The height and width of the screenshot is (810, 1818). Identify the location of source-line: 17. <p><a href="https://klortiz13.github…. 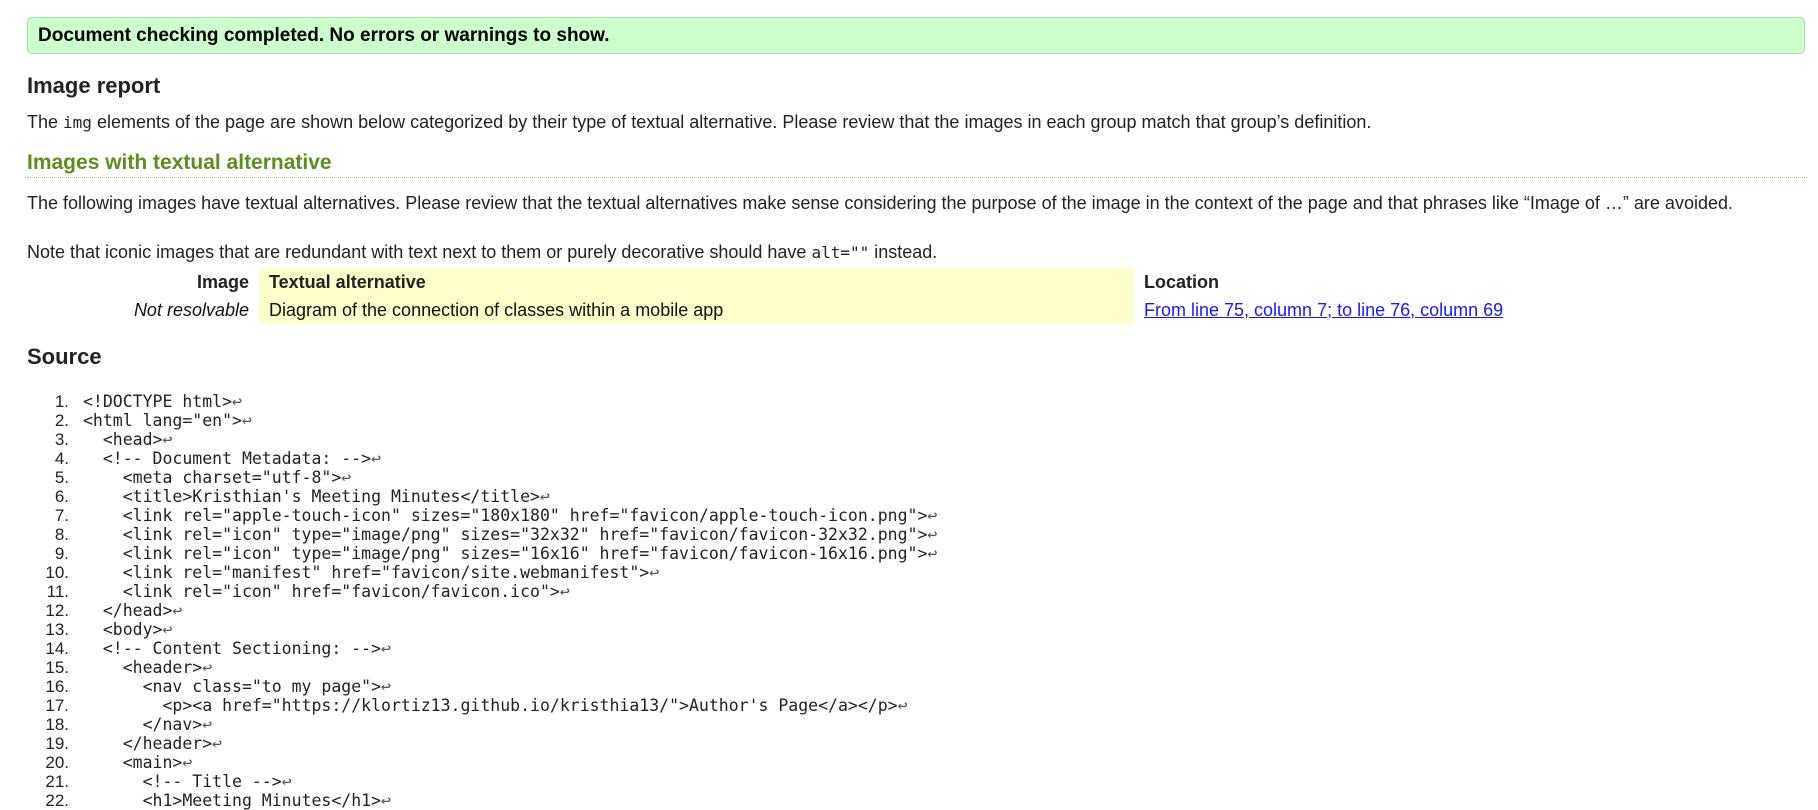
(491, 705).